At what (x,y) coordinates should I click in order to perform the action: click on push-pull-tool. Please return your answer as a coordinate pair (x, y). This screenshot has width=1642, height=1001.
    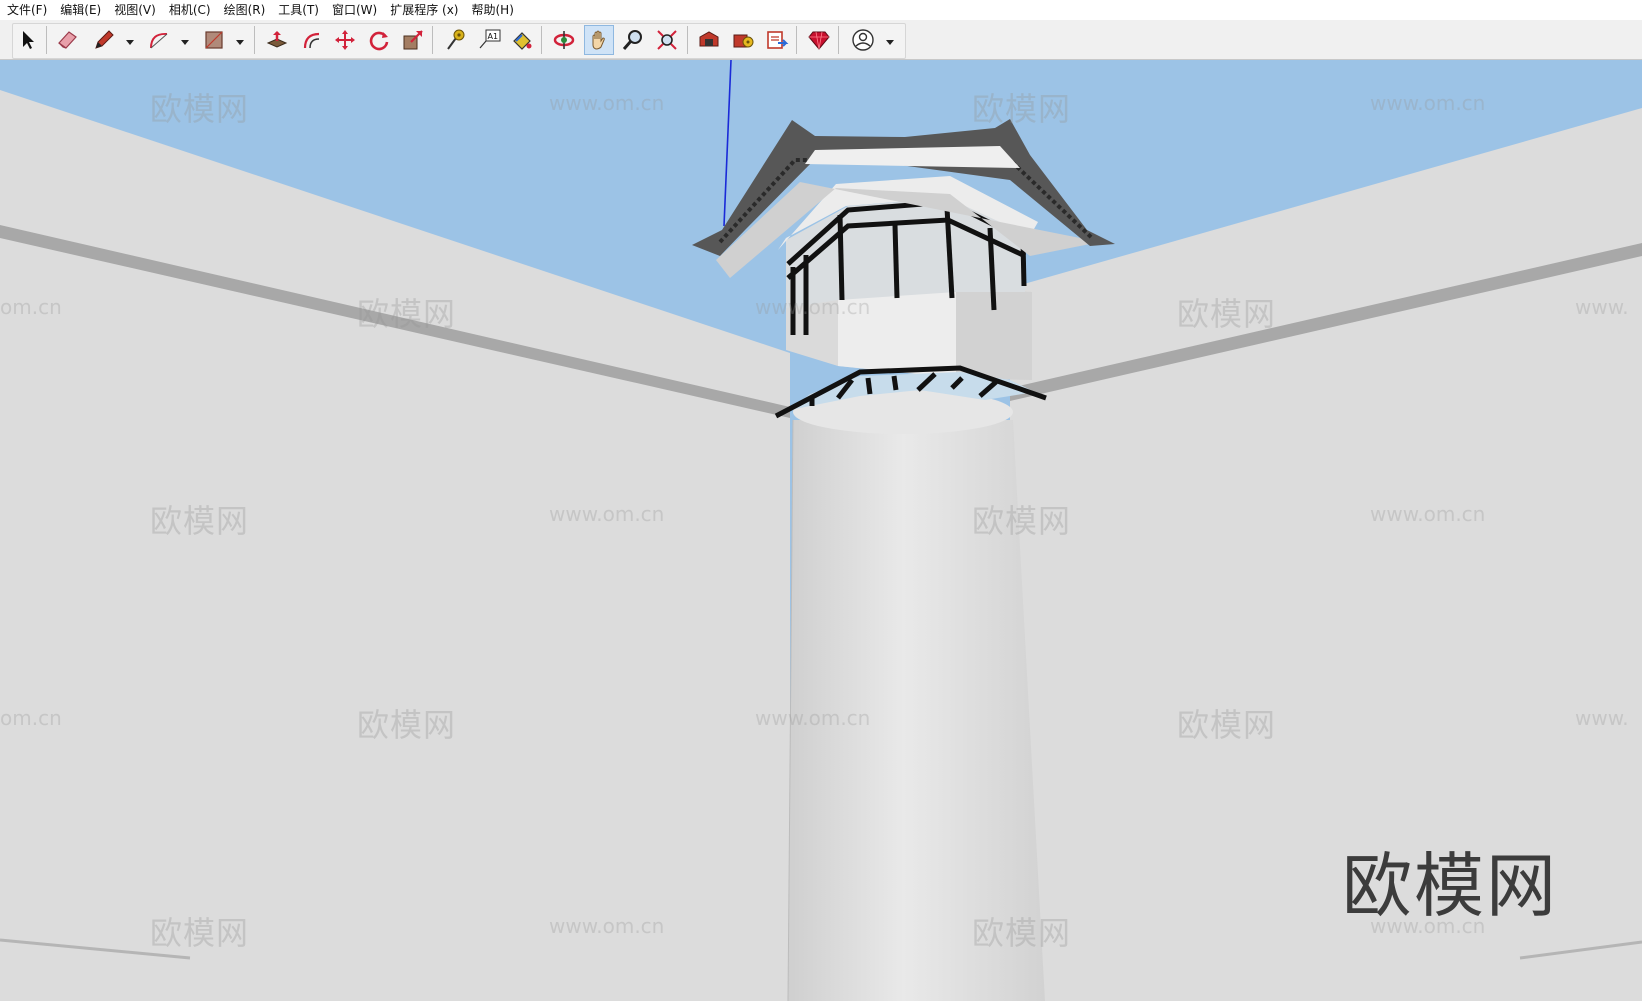
    Looking at the image, I should click on (277, 40).